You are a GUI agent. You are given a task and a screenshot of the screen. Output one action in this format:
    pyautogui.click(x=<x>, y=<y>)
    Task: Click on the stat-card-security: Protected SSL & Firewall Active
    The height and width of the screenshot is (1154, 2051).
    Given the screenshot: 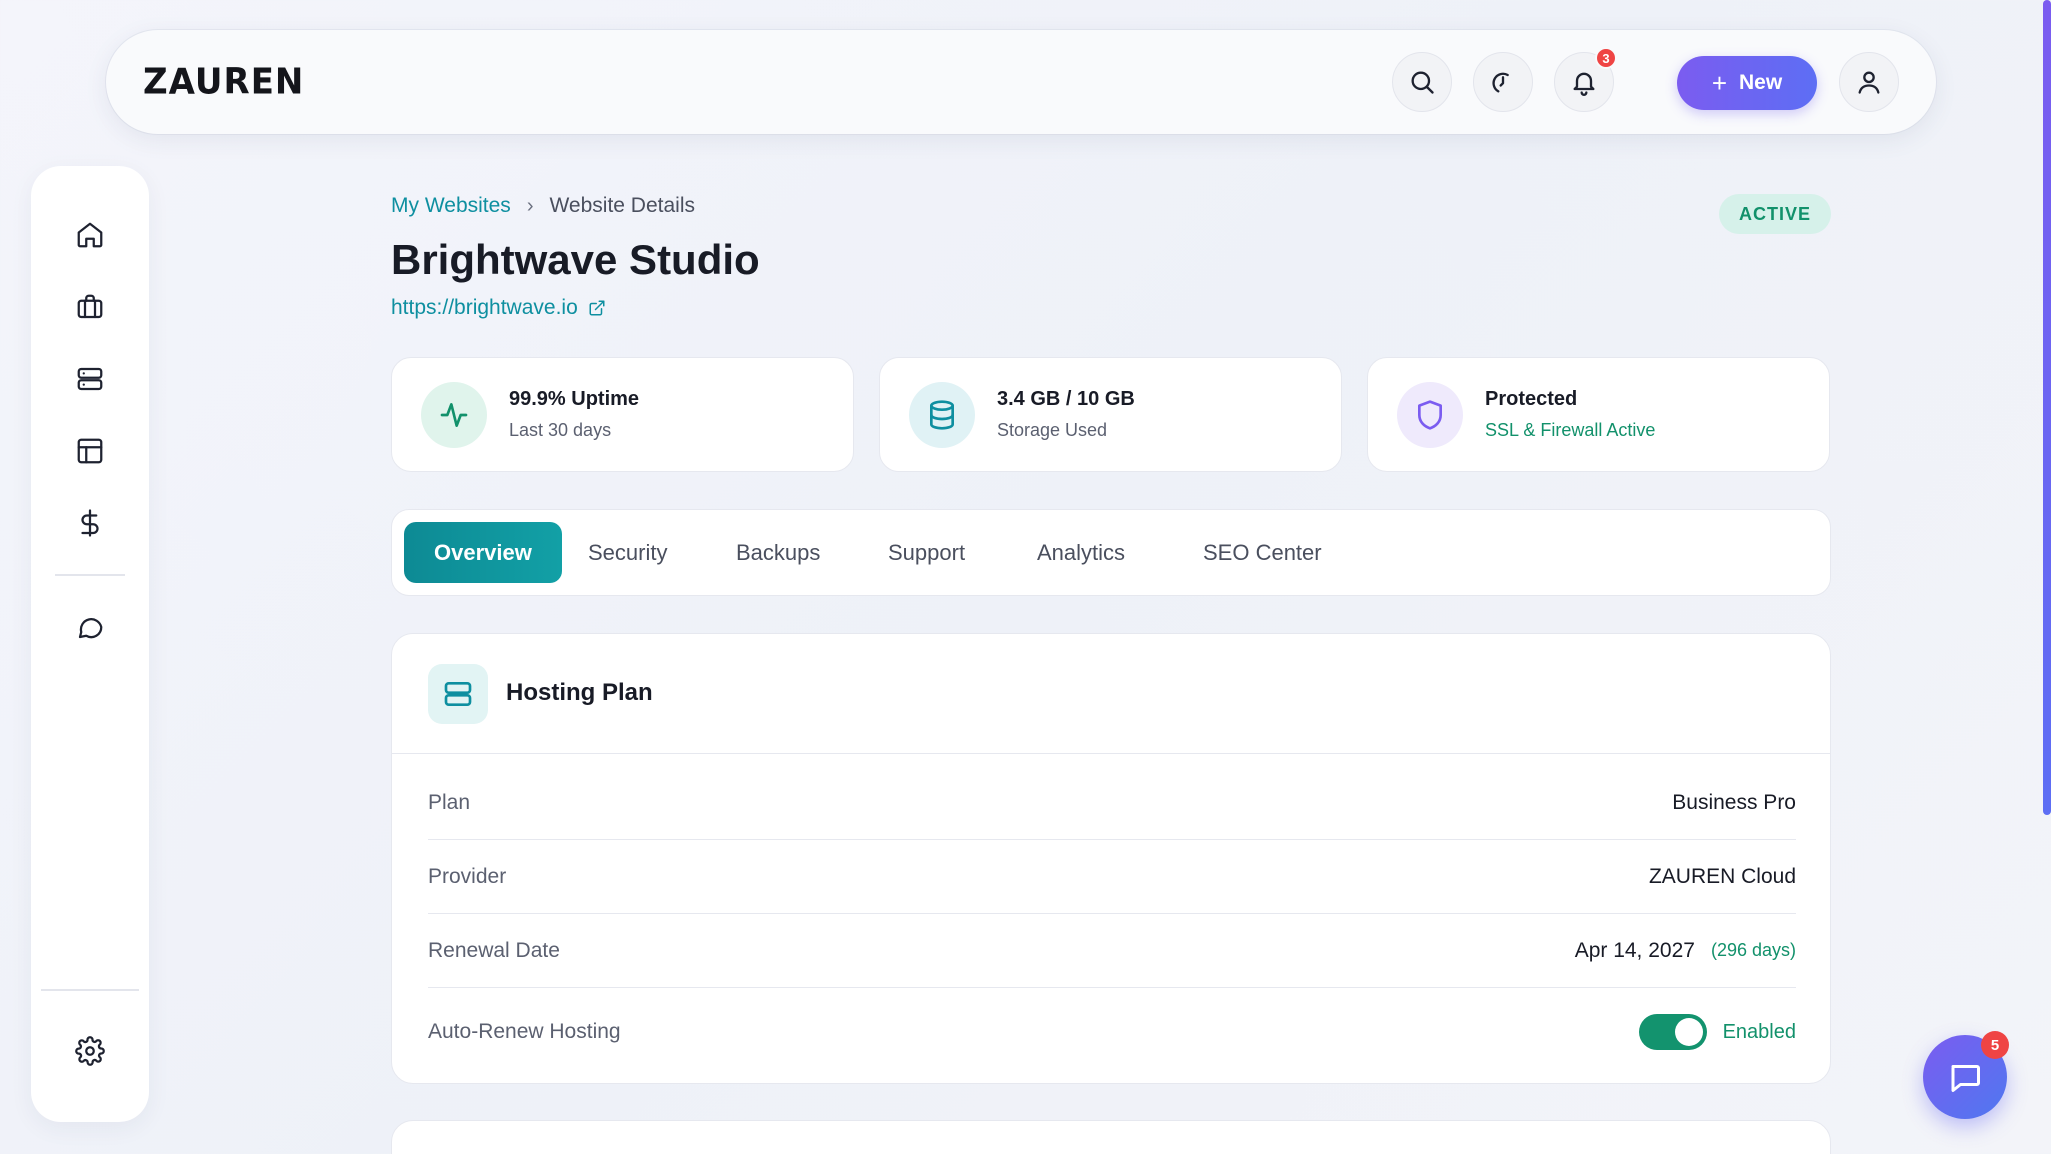 What is the action you would take?
    pyautogui.click(x=1598, y=414)
    